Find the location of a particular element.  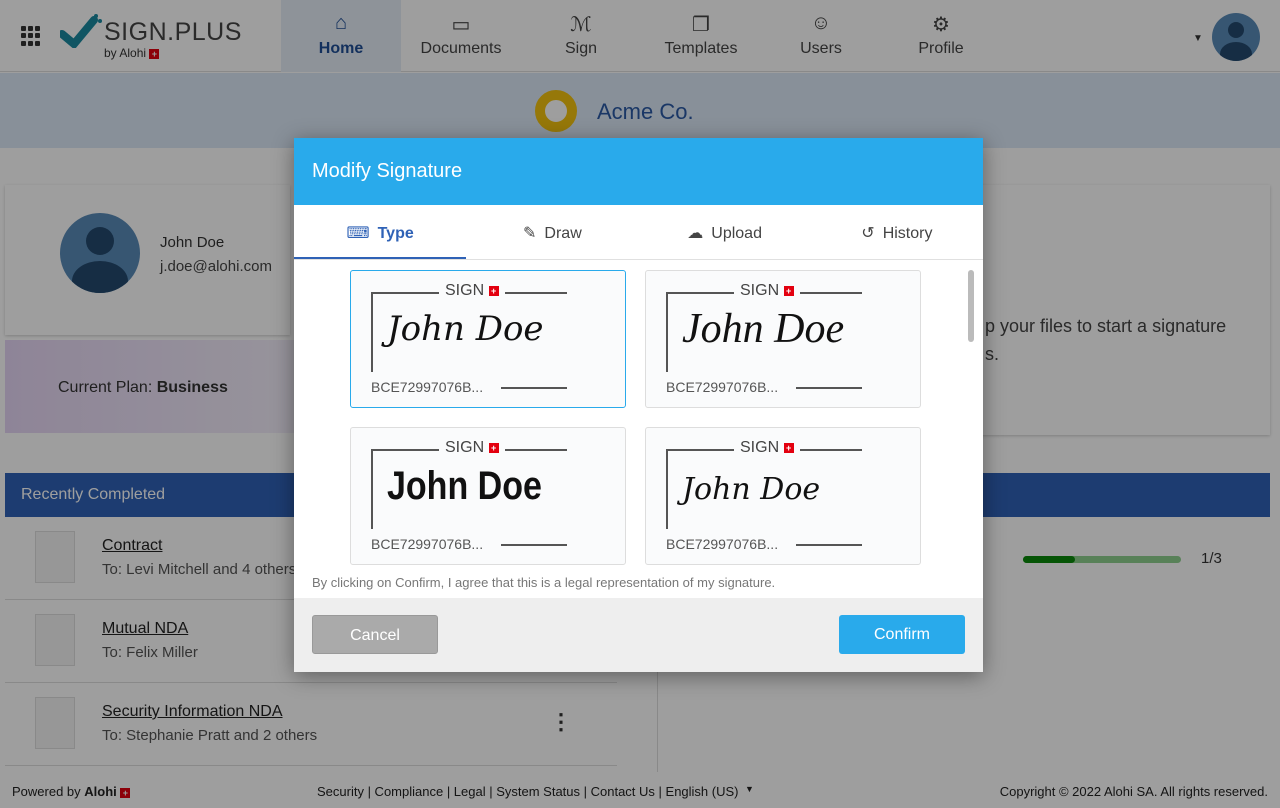

tab-label: History is located at coordinates (907, 233).